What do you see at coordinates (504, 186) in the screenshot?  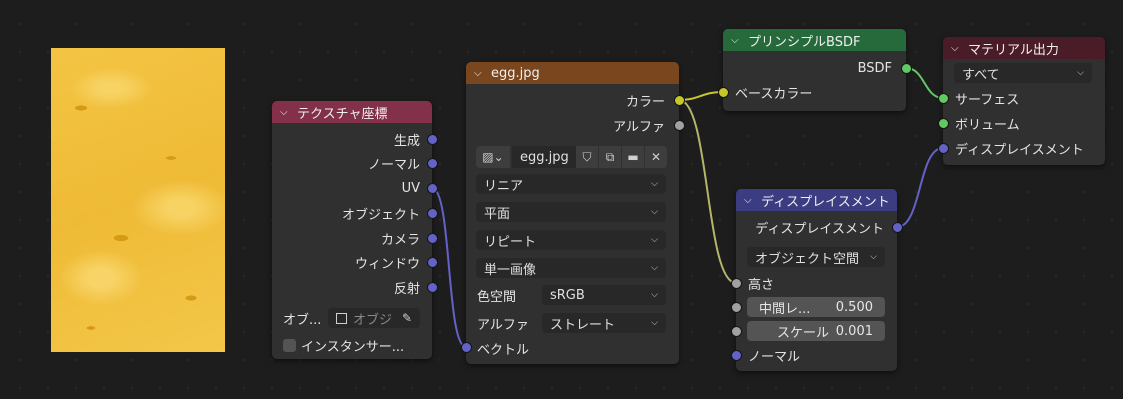 I see `interpolation-value: リニア` at bounding box center [504, 186].